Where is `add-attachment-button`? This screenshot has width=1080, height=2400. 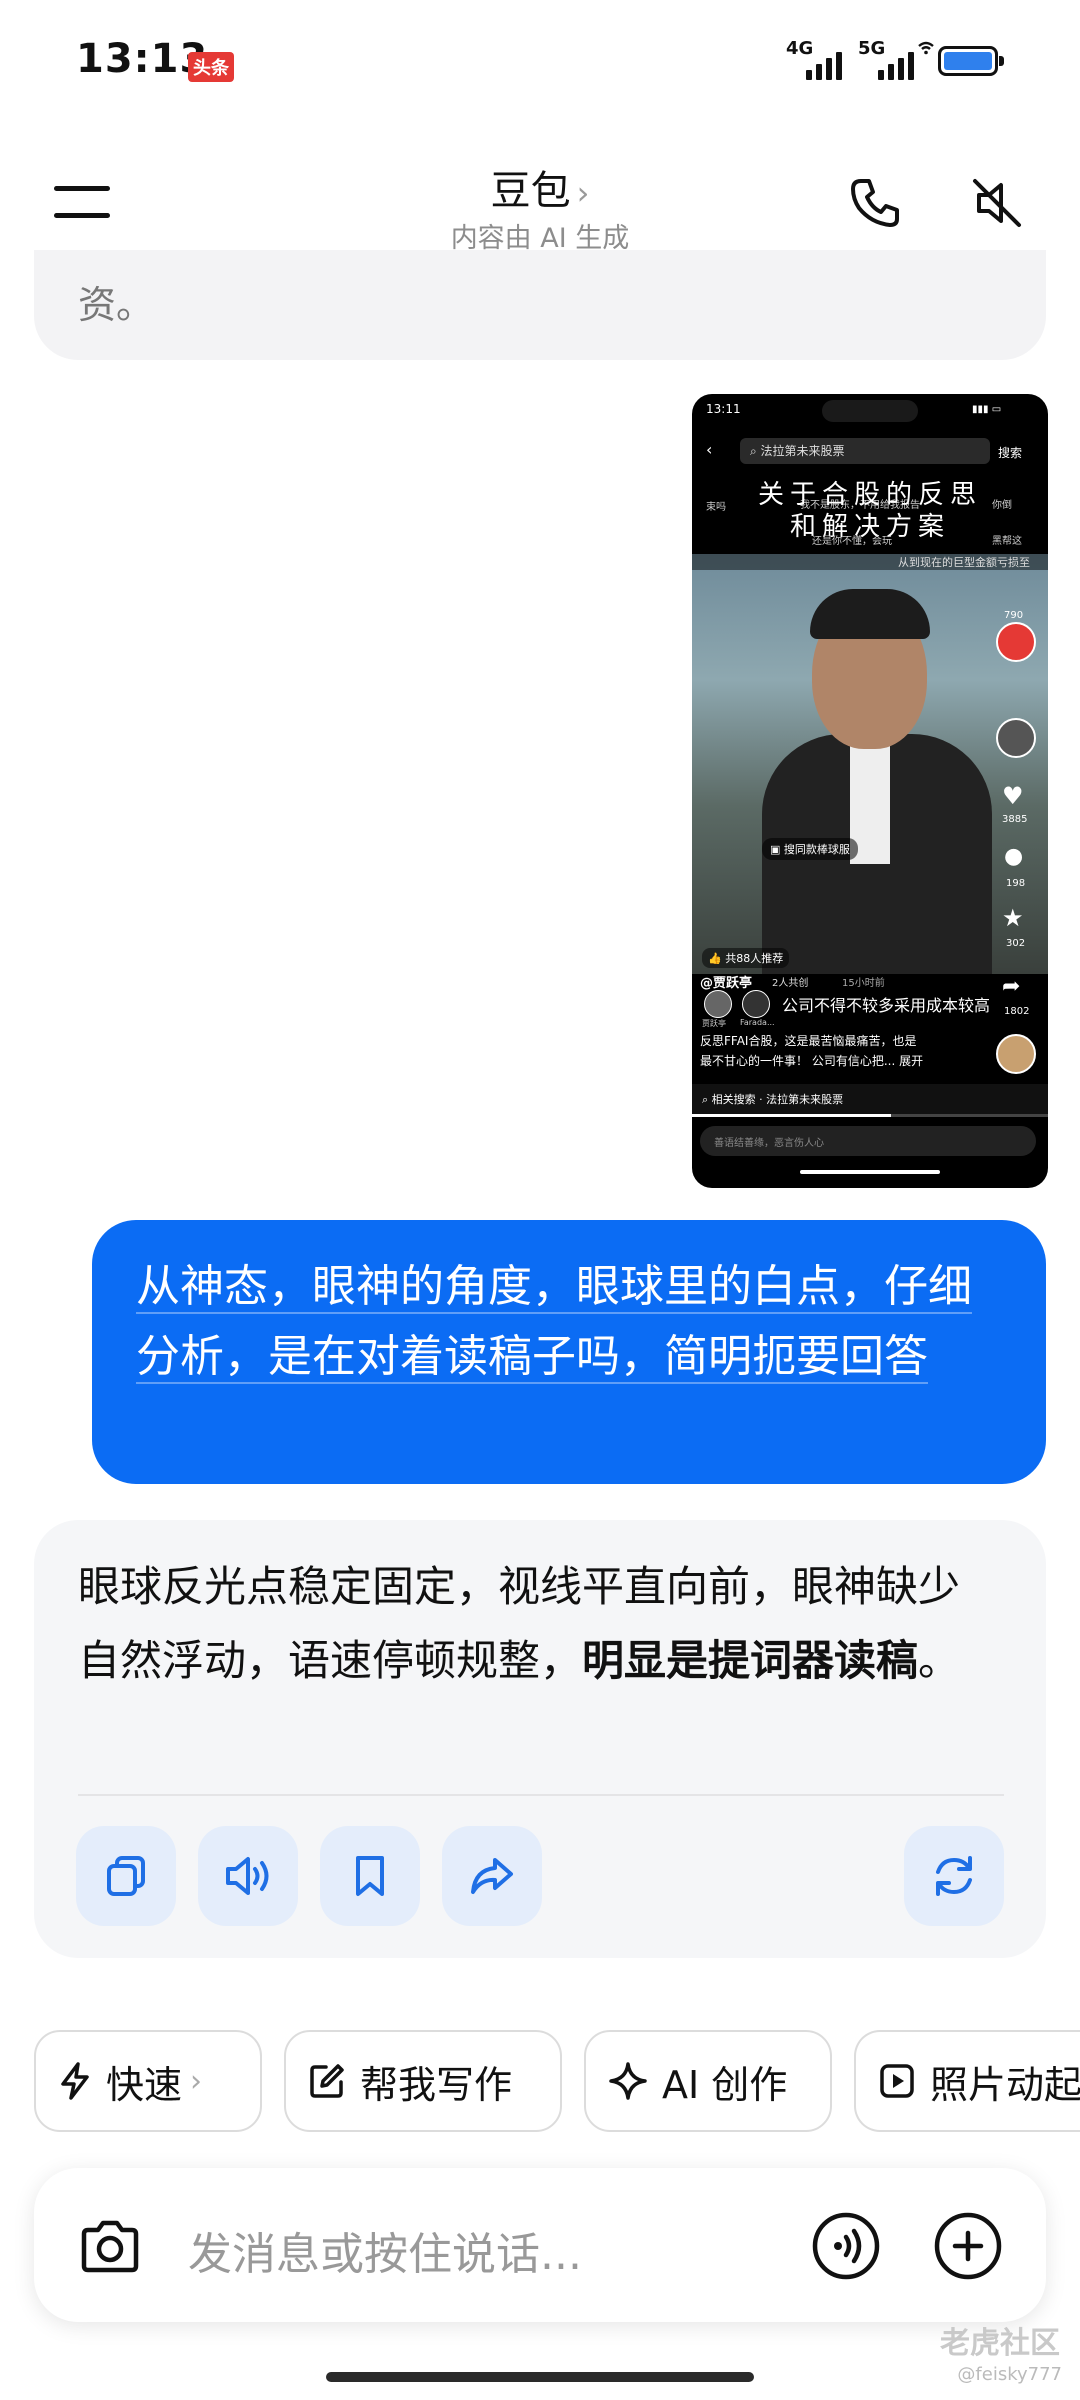
add-attachment-button is located at coordinates (968, 2246).